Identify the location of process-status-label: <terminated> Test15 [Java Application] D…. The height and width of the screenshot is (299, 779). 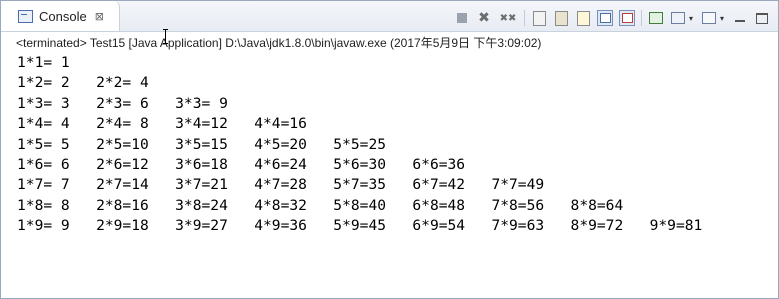
(279, 43).